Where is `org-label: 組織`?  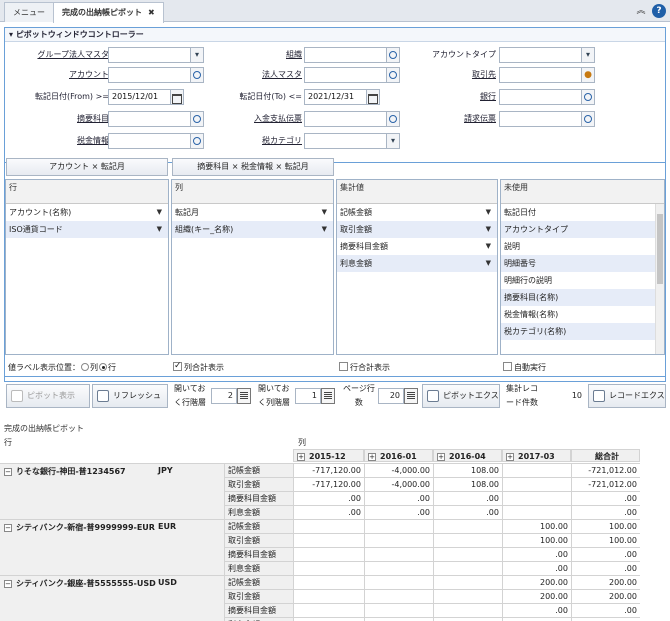
org-label: 組織 is located at coordinates (278, 55).